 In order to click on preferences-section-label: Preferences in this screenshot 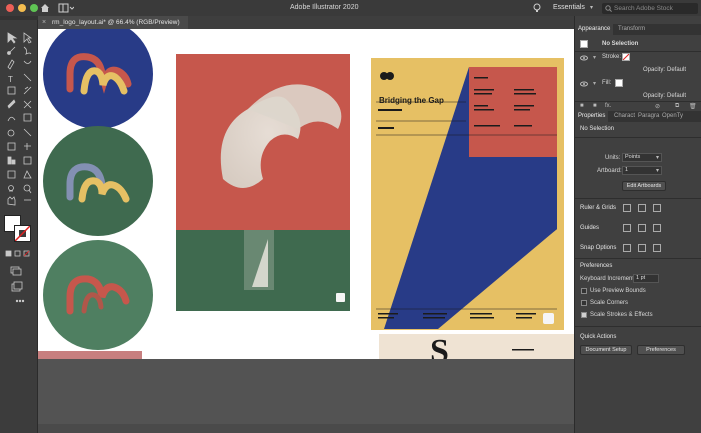, I will do `click(596, 266)`.